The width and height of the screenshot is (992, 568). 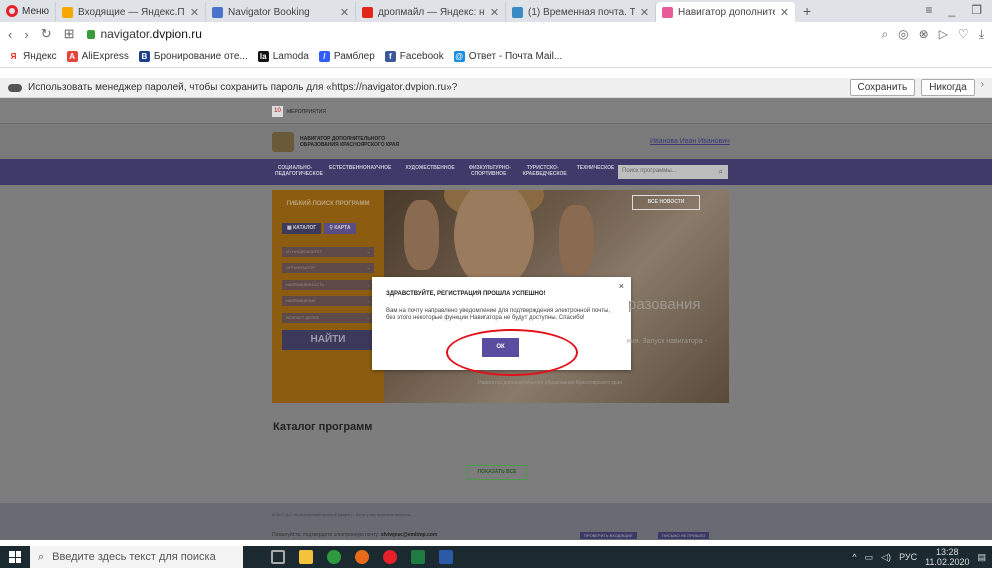 What do you see at coordinates (673, 172) in the screenshot?
I see `program-search-input: Поиск программы... ⌕` at bounding box center [673, 172].